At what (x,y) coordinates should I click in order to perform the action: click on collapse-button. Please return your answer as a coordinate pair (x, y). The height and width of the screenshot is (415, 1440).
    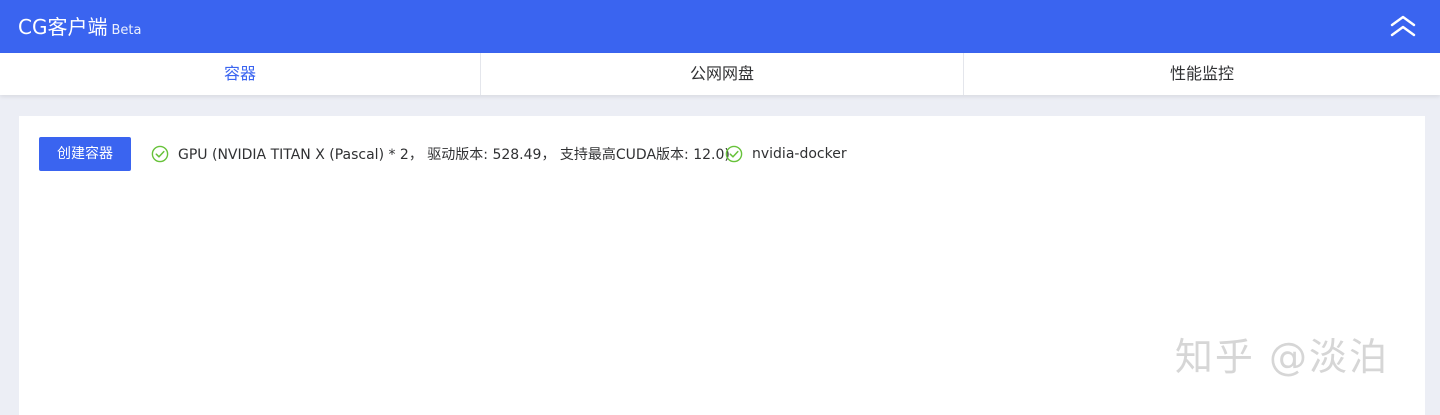
    Looking at the image, I should click on (1403, 26).